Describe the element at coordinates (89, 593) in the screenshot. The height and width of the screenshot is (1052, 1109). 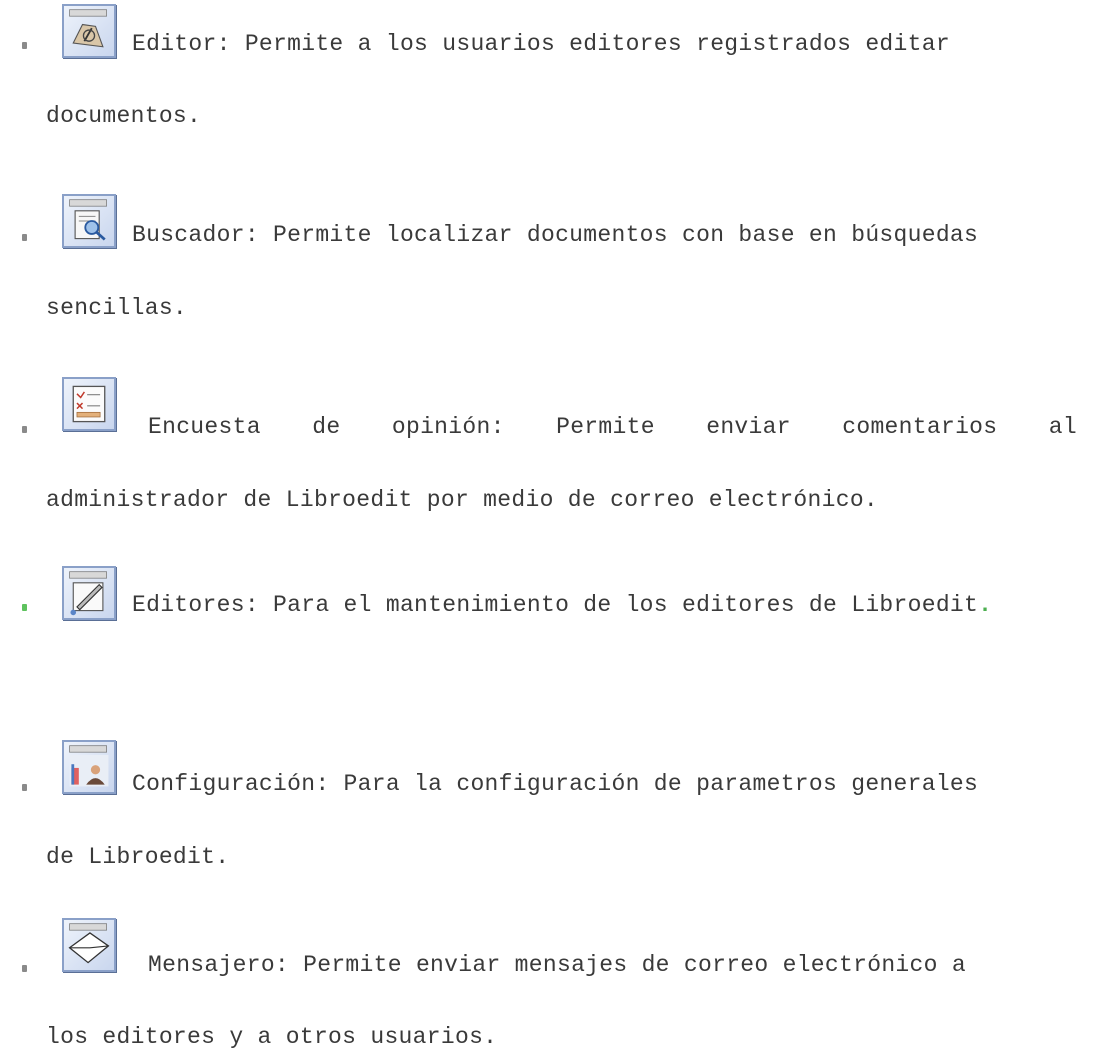
I see `editores-icon` at that location.